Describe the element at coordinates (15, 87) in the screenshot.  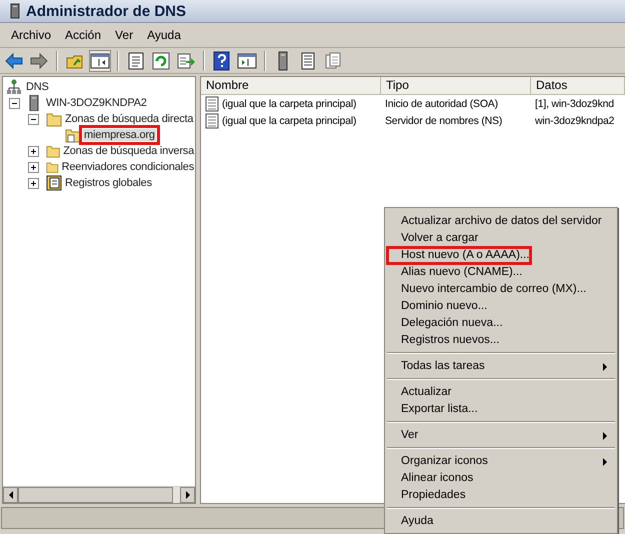
I see `network-icon` at that location.